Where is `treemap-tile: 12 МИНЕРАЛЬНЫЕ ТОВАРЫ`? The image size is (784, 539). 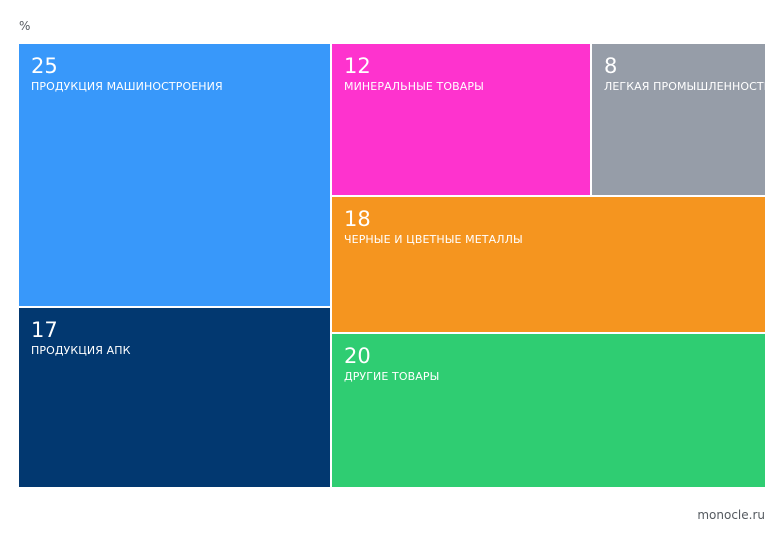 treemap-tile: 12 МИНЕРАЛЬНЫЕ ТОВАРЫ is located at coordinates (461, 119).